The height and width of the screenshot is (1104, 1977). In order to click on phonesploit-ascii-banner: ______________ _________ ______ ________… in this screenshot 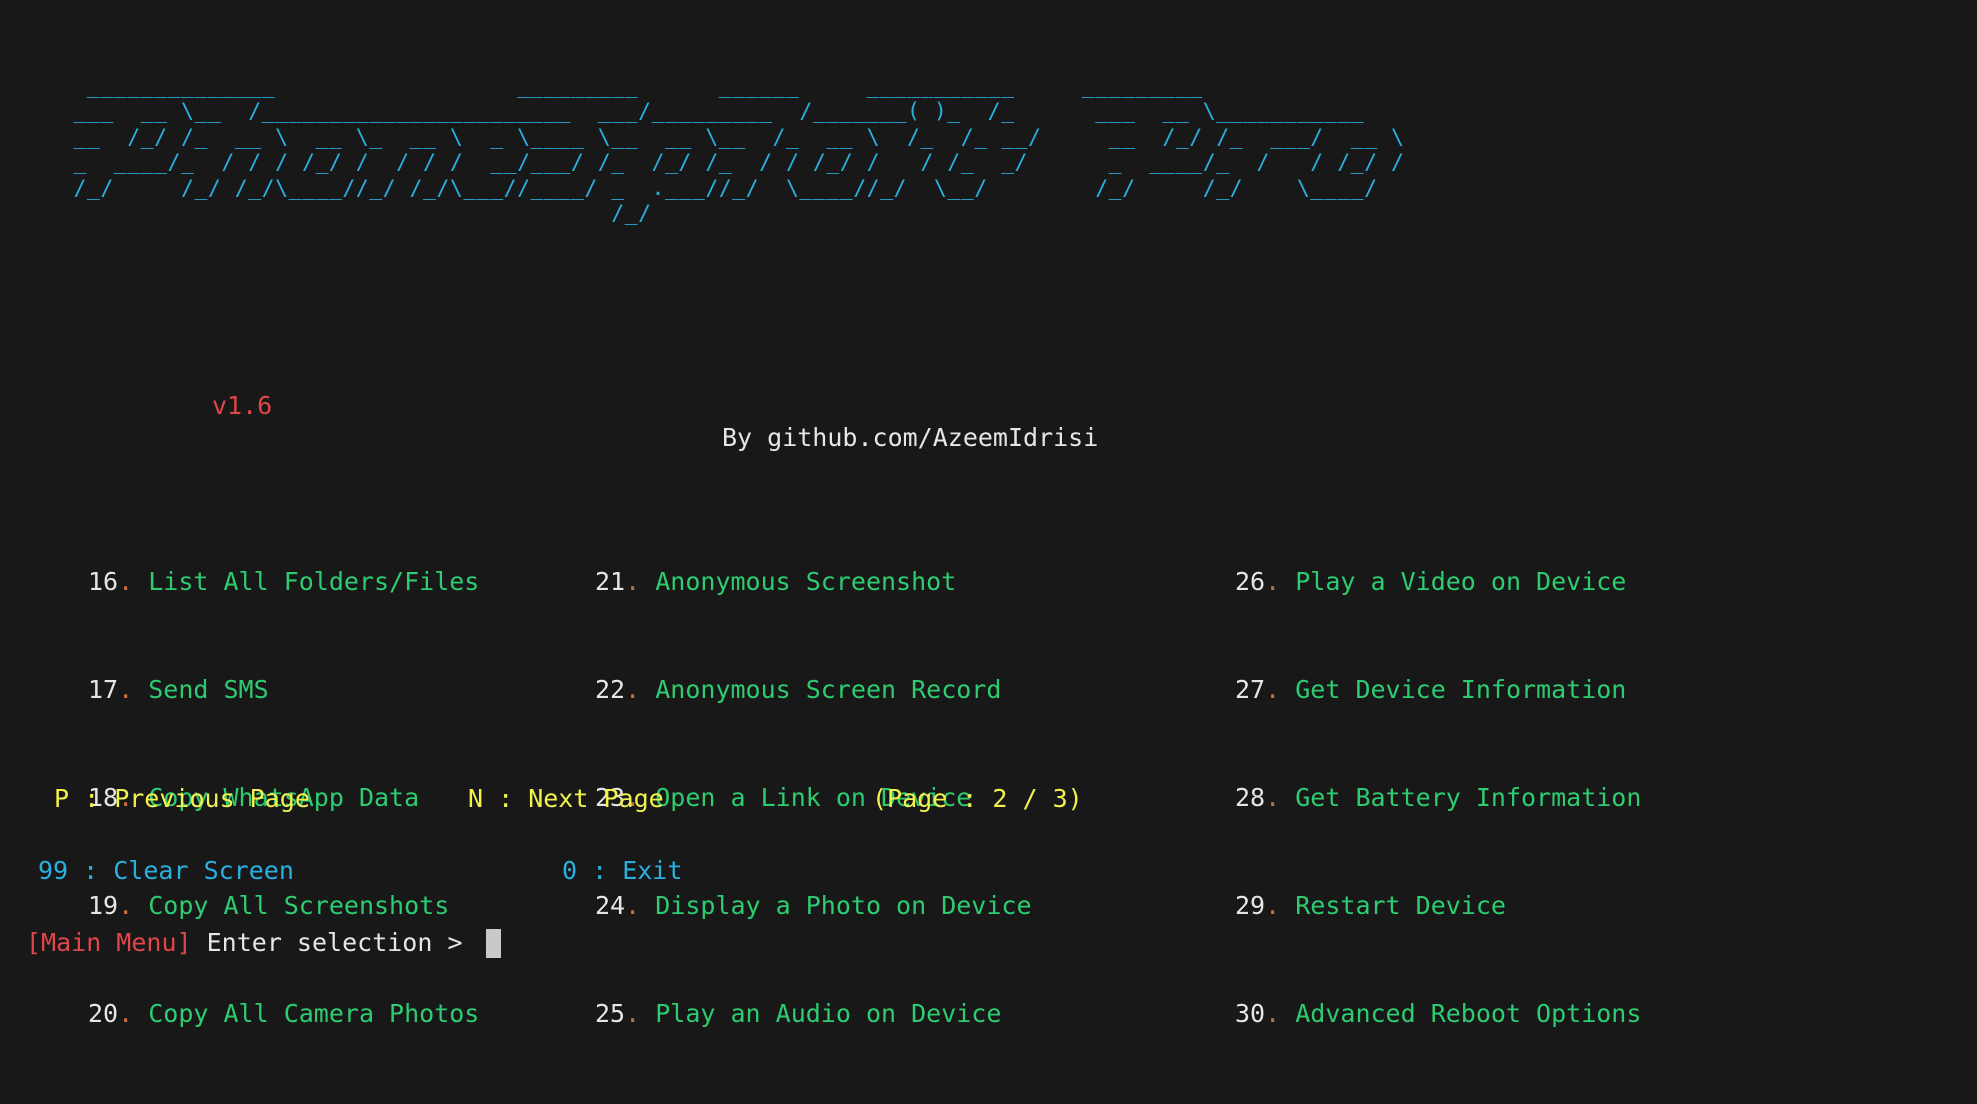, I will do `click(739, 150)`.